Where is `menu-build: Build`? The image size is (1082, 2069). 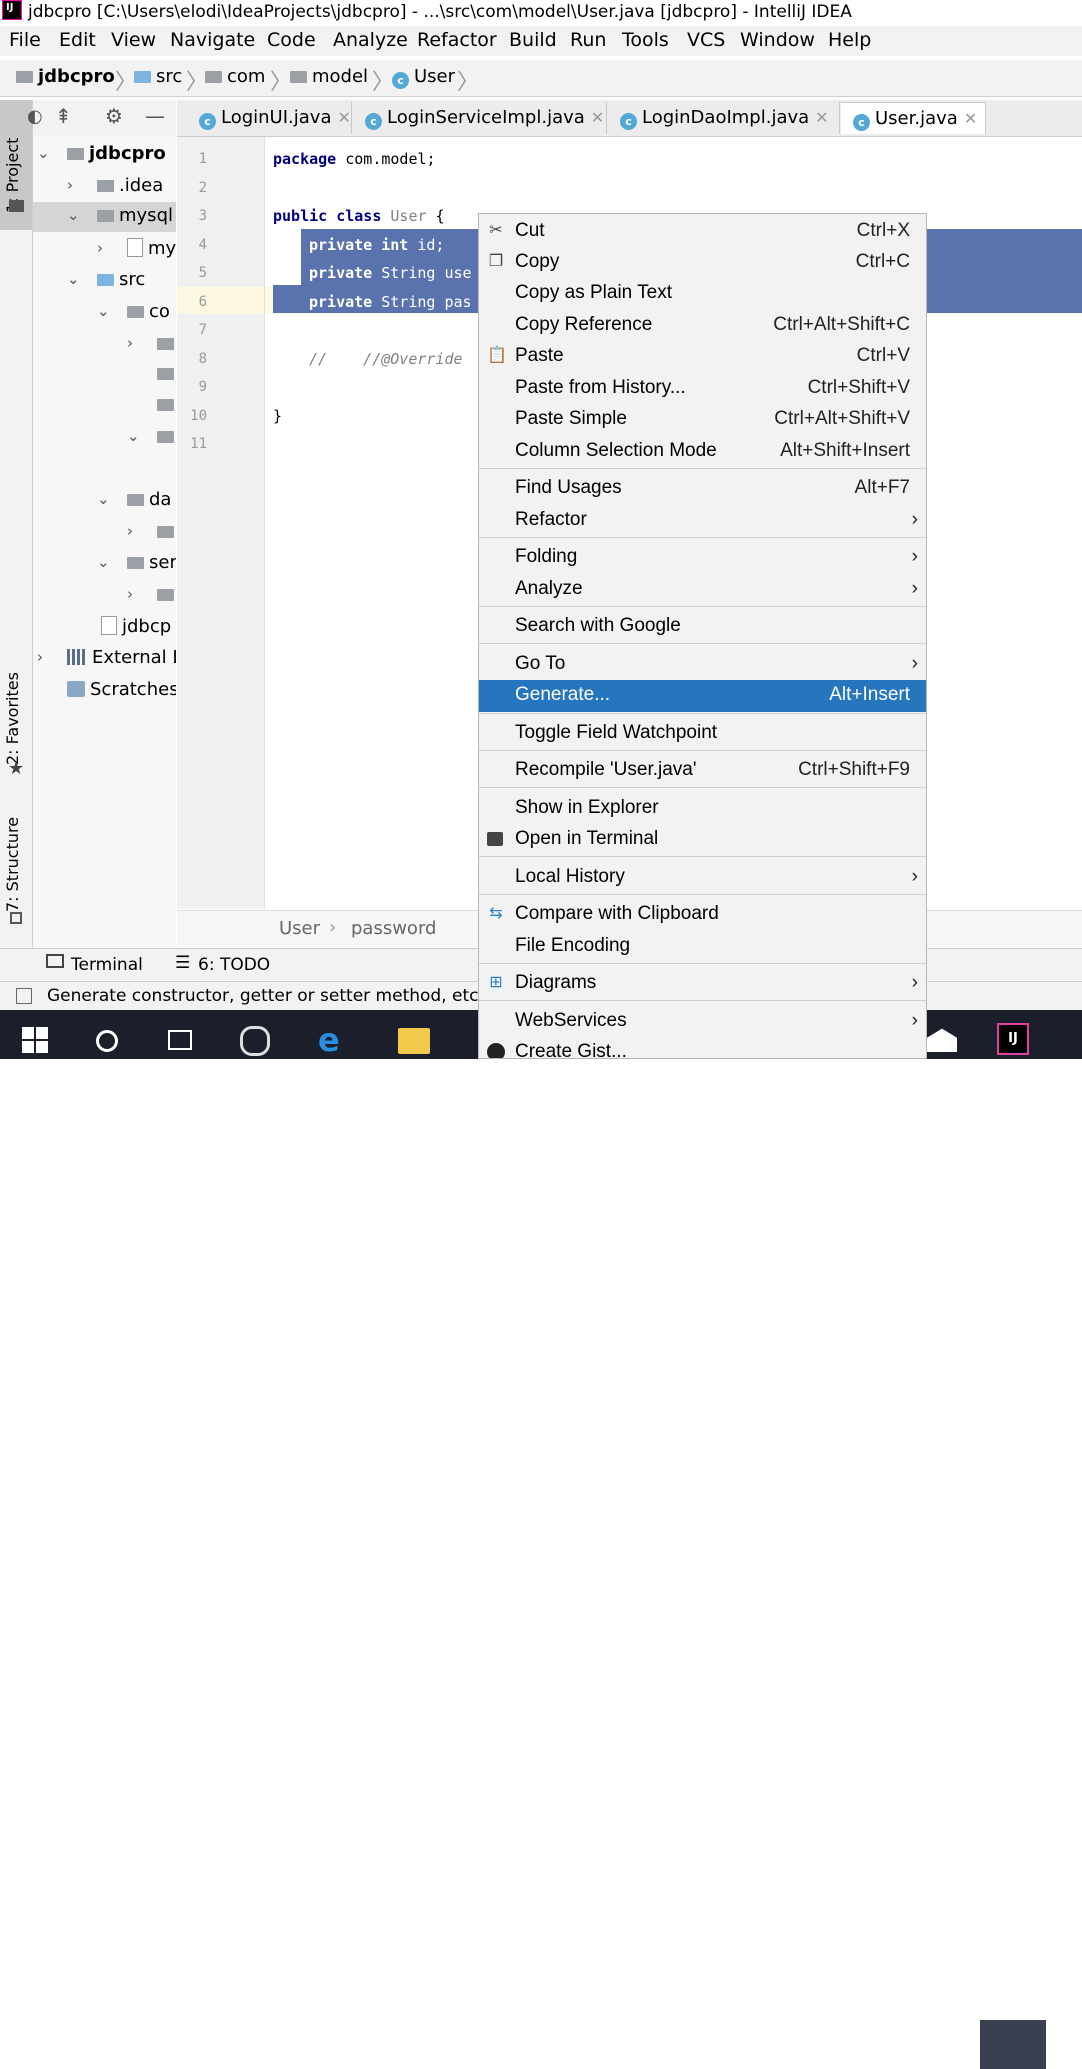
menu-build: Build is located at coordinates (533, 40).